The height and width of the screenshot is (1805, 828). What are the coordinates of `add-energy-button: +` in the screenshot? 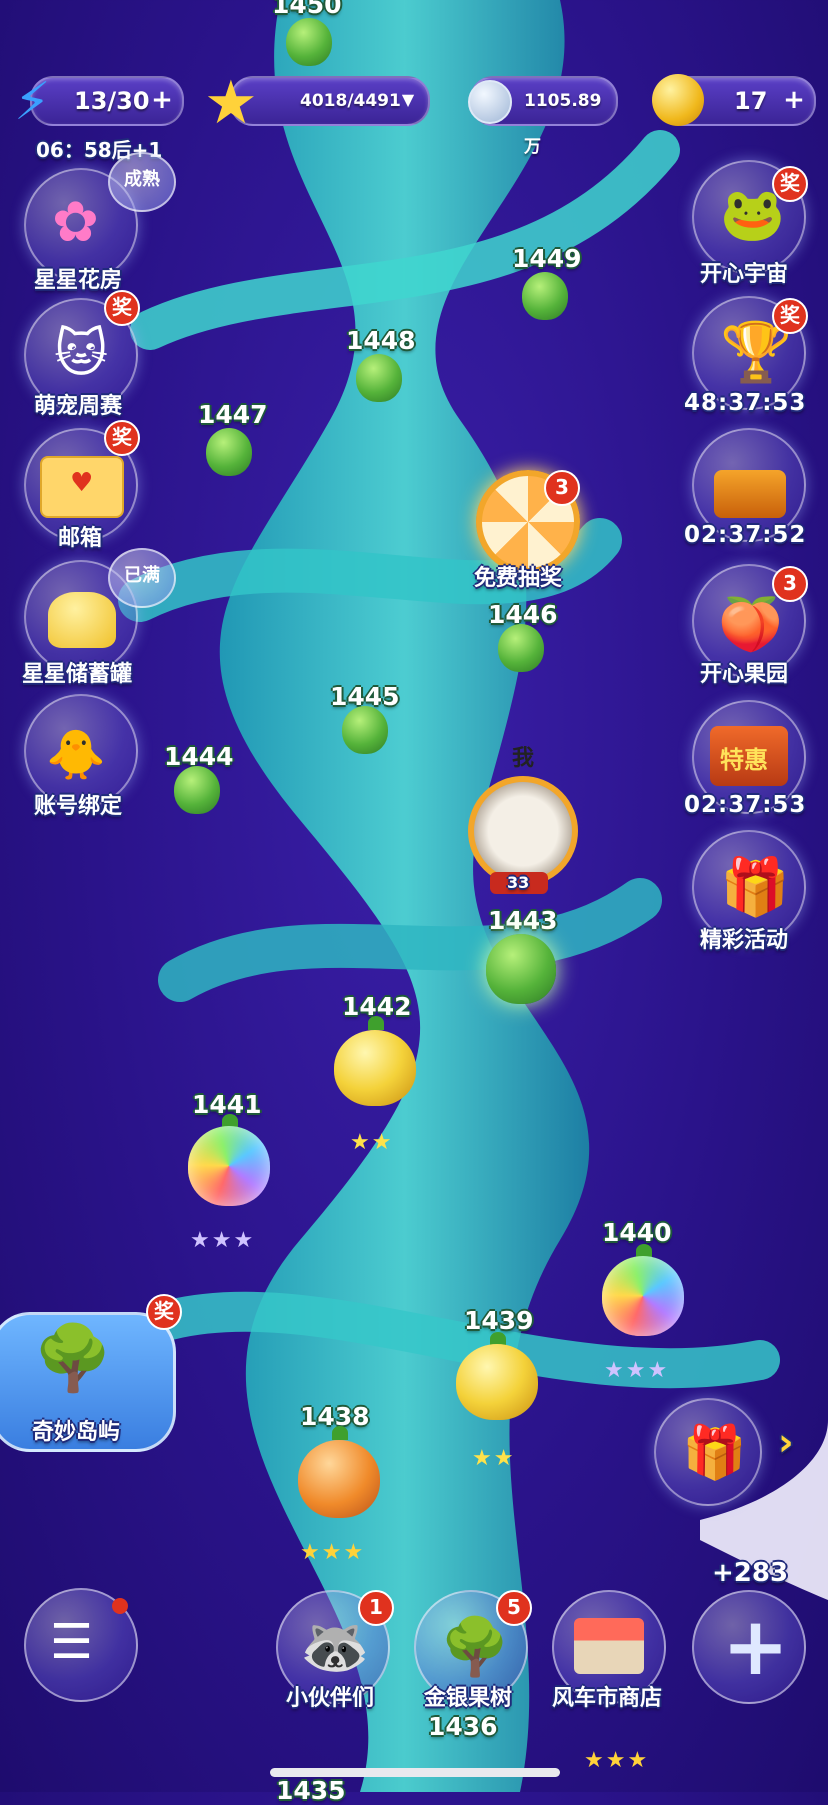 It's located at (162, 100).